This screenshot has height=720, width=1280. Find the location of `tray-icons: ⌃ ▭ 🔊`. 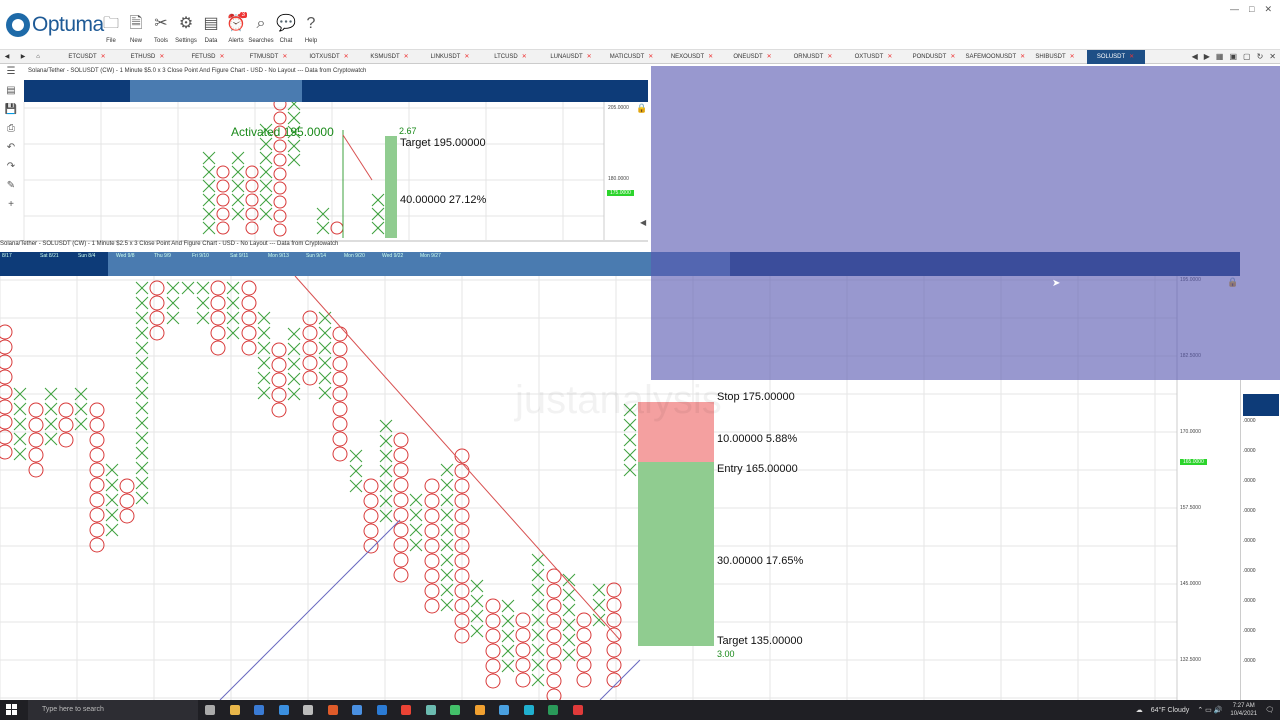

tray-icons: ⌃ ▭ 🔊 is located at coordinates (1209, 710).